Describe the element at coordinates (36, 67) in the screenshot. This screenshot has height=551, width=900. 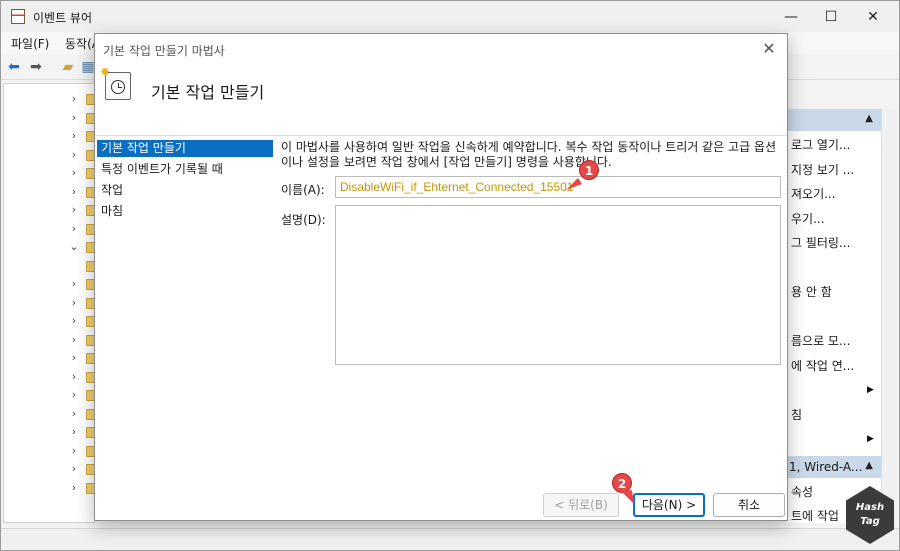
I see `forward-arrow-icon: ➡` at that location.